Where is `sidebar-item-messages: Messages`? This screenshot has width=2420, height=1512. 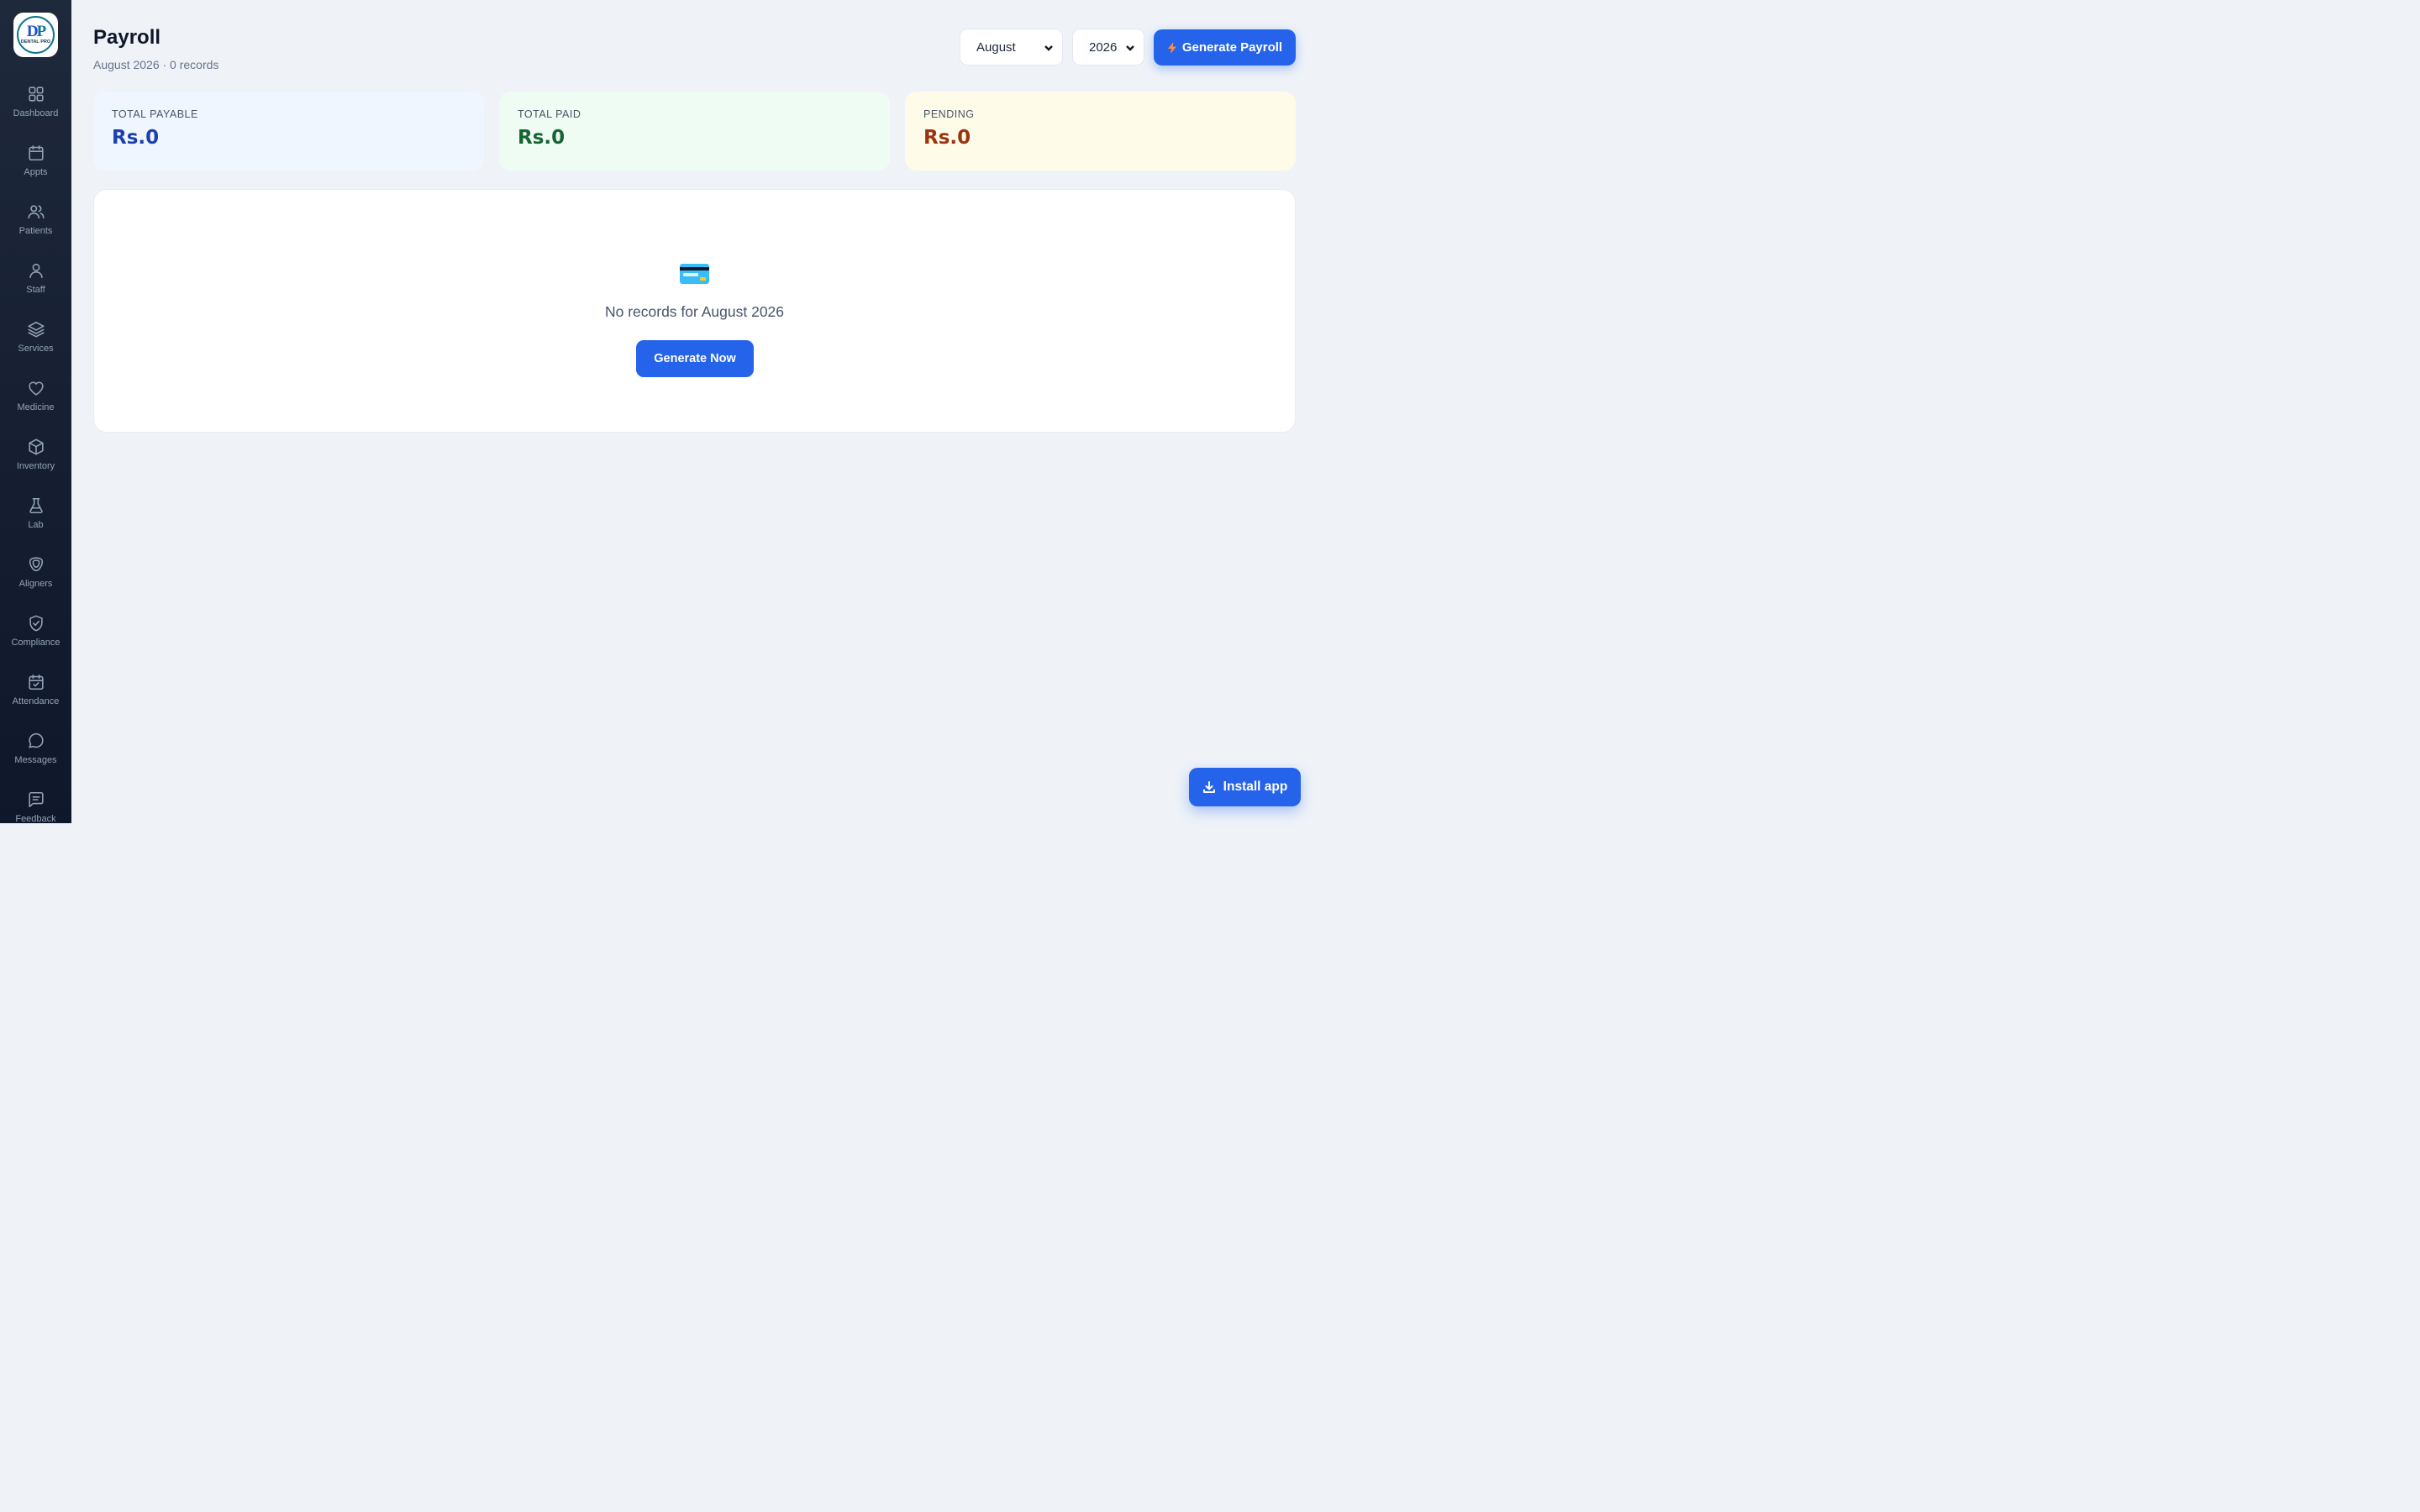
sidebar-item-messages: Messages is located at coordinates (35, 757).